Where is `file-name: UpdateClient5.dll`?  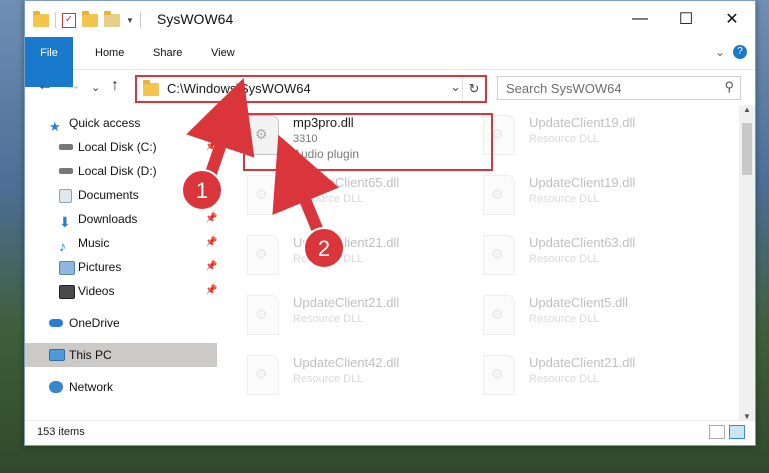
file-name: UpdateClient5.dll is located at coordinates (579, 302).